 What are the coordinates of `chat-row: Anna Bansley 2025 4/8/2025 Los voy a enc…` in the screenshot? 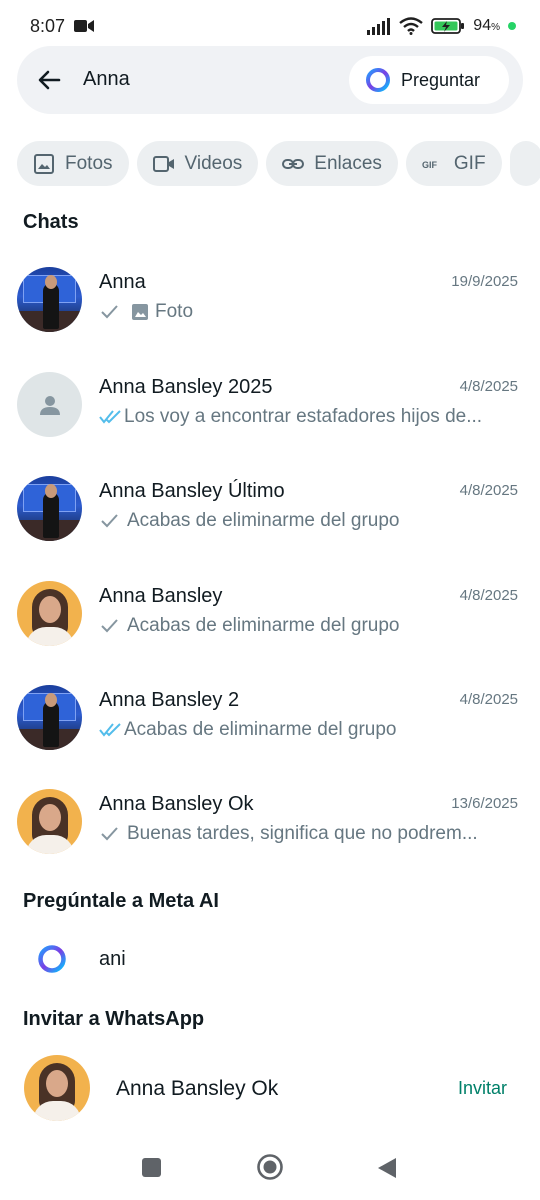 It's located at (270, 410).